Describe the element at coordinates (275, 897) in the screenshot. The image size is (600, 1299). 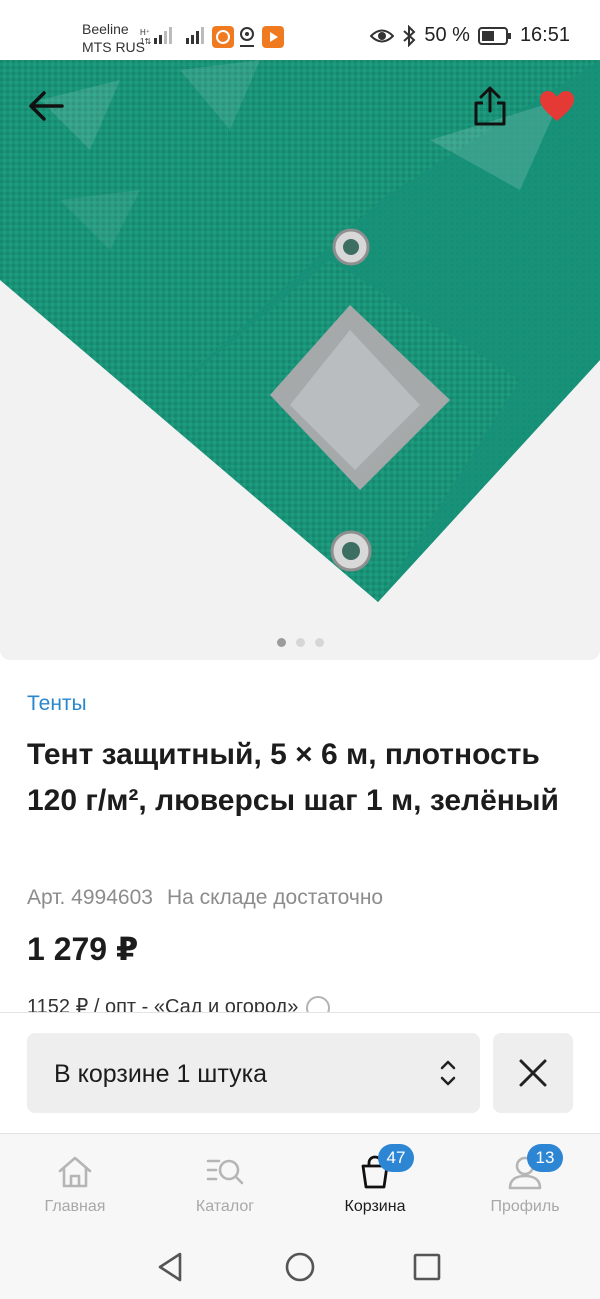
I see `stock-status: На складе достаточно` at that location.